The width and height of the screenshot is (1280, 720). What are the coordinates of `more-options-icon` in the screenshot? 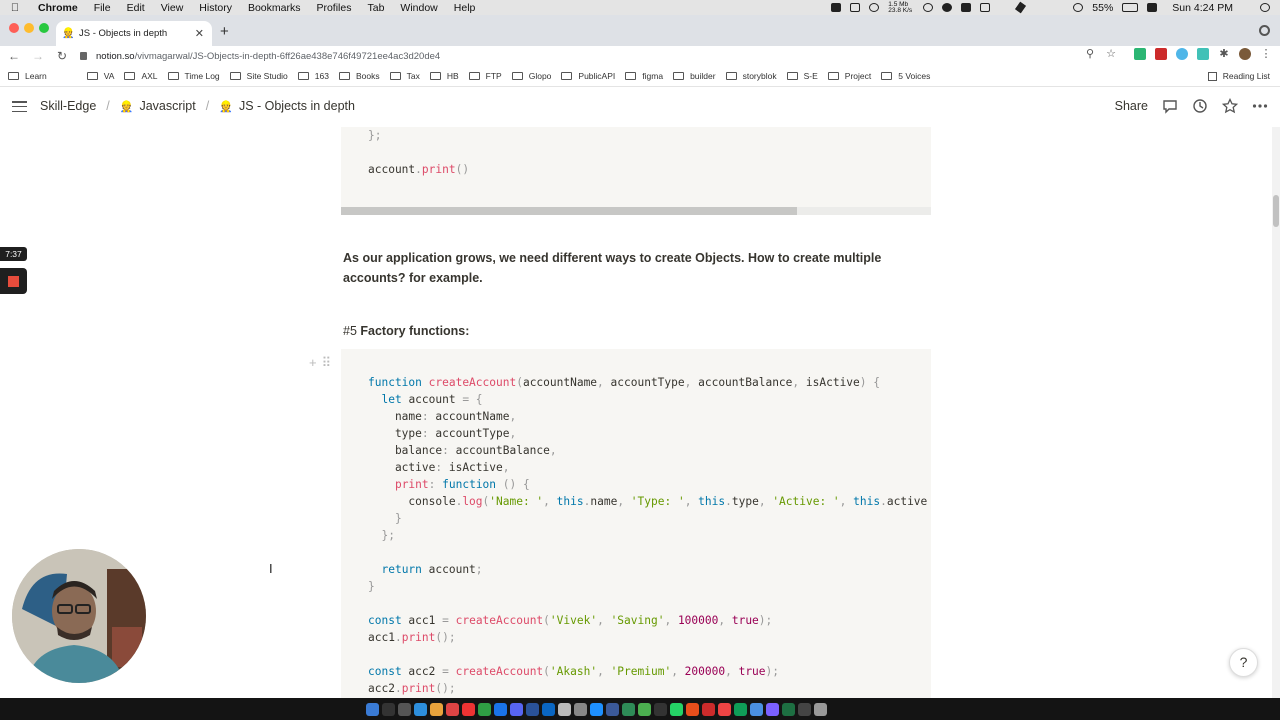 It's located at (1260, 106).